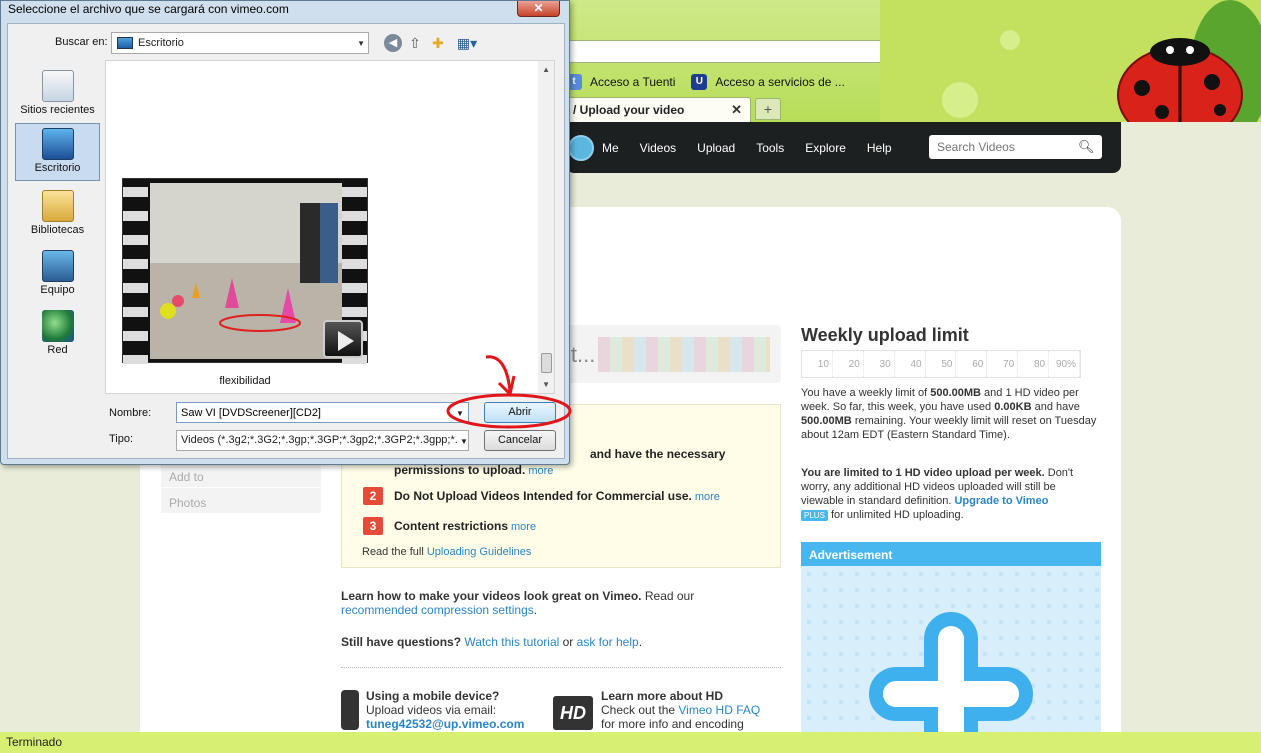 The image size is (1261, 753). I want to click on more-link-2: more, so click(707, 497).